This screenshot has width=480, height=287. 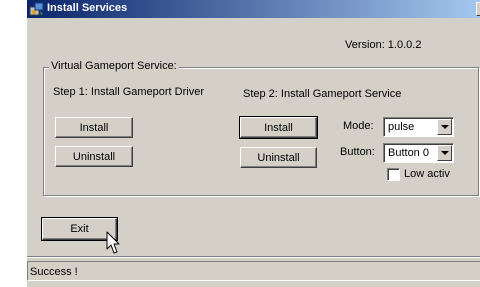 What do you see at coordinates (278, 127) in the screenshot?
I see `step2-install-button: Install` at bounding box center [278, 127].